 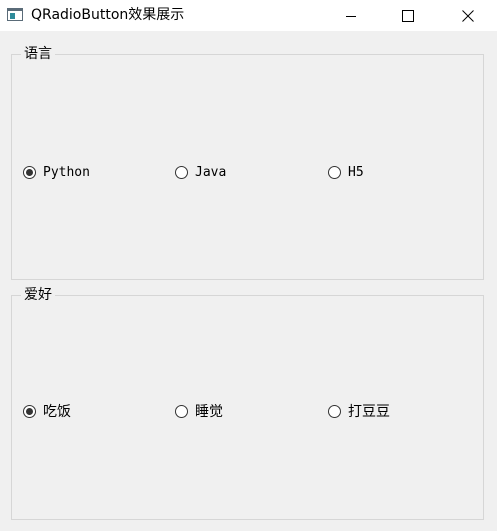 What do you see at coordinates (248, 15) in the screenshot?
I see `title-bar: QRadioButton效果展示` at bounding box center [248, 15].